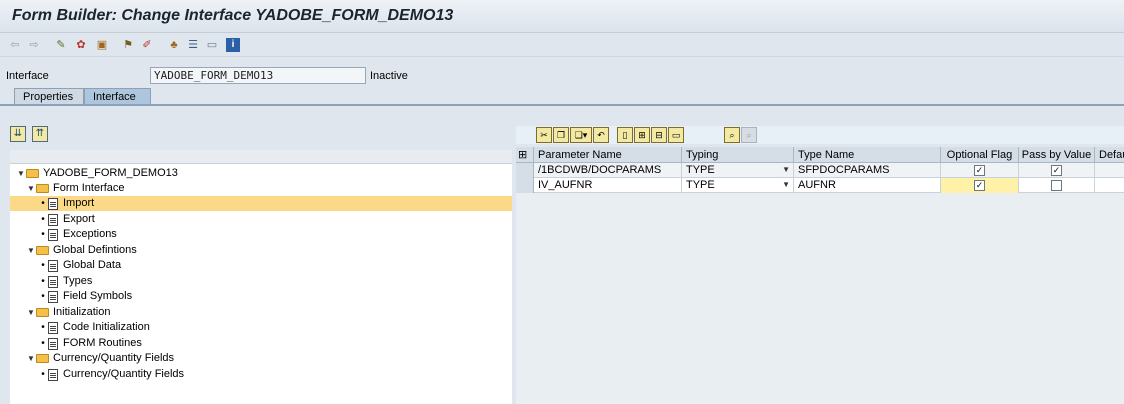  What do you see at coordinates (525, 155) in the screenshot?
I see `select-all-icon: ⊞` at bounding box center [525, 155].